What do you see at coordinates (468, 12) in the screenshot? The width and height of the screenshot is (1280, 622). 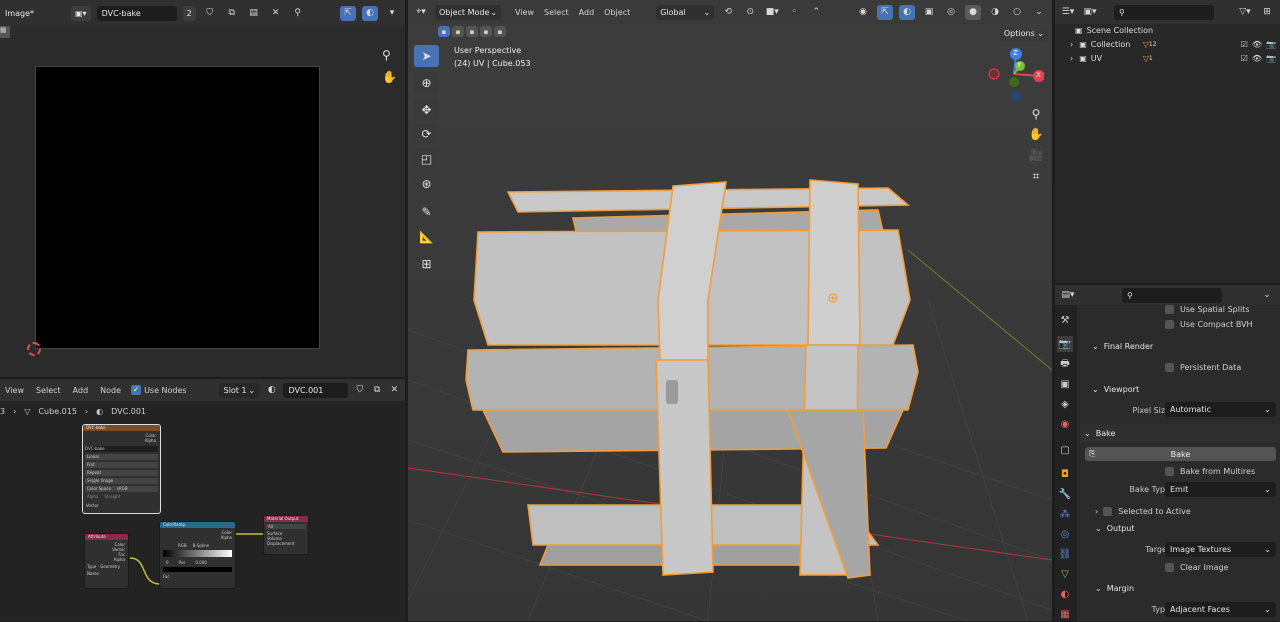 I see `mode-select: Object Mode ⌄` at bounding box center [468, 12].